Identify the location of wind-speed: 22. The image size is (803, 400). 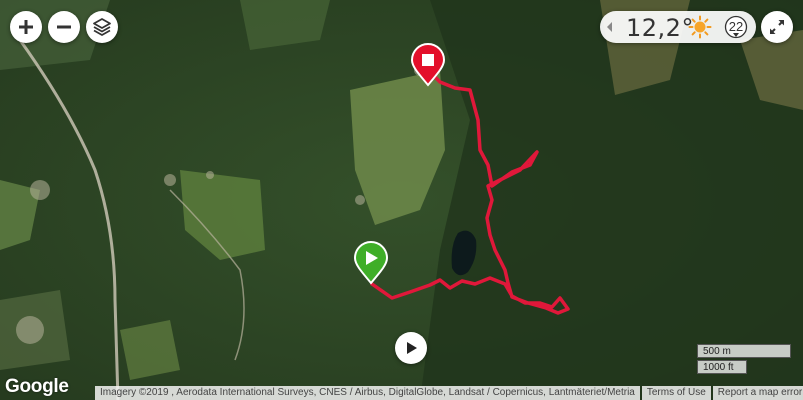
(736, 26).